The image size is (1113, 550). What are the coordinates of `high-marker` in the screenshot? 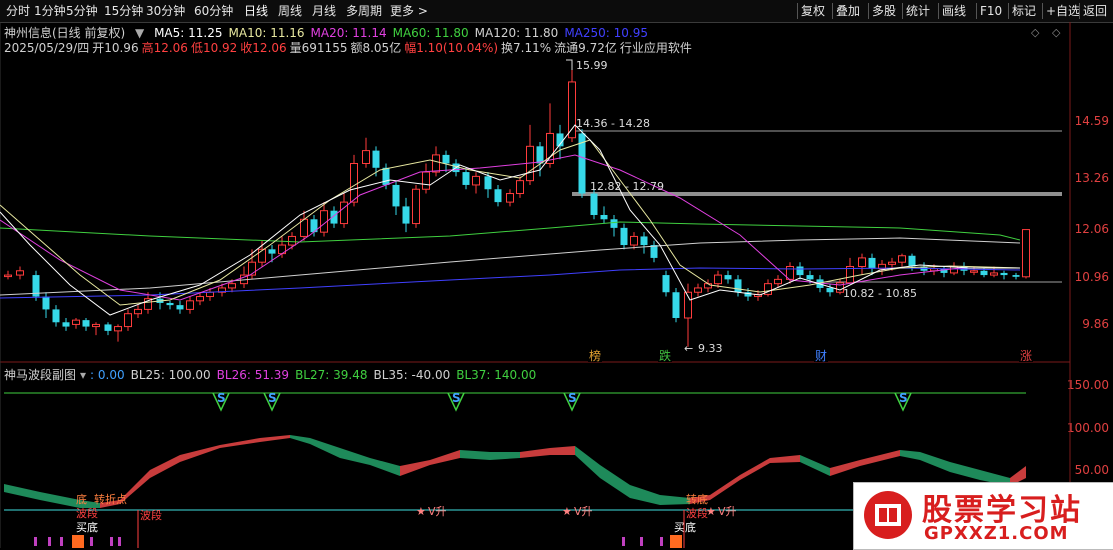 It's located at (569, 64).